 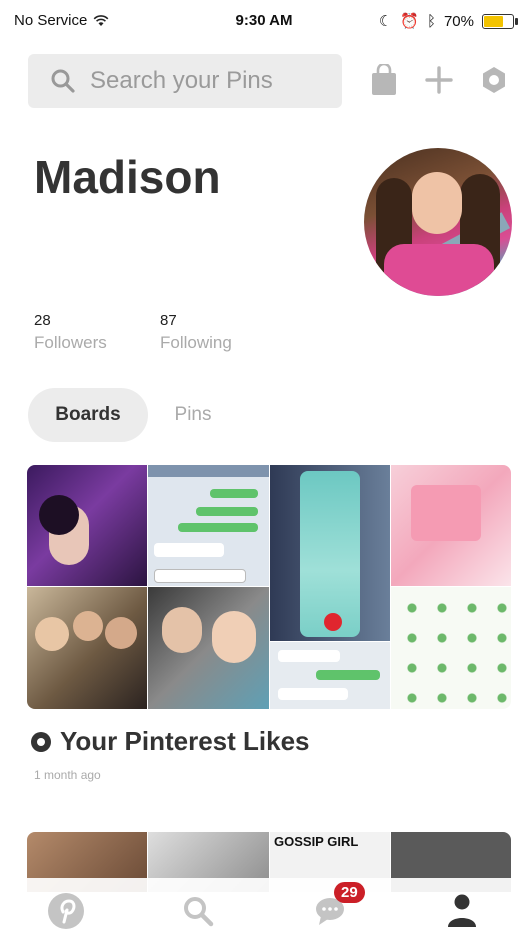 What do you see at coordinates (349, 892) in the screenshot?
I see `messages-badge: 29` at bounding box center [349, 892].